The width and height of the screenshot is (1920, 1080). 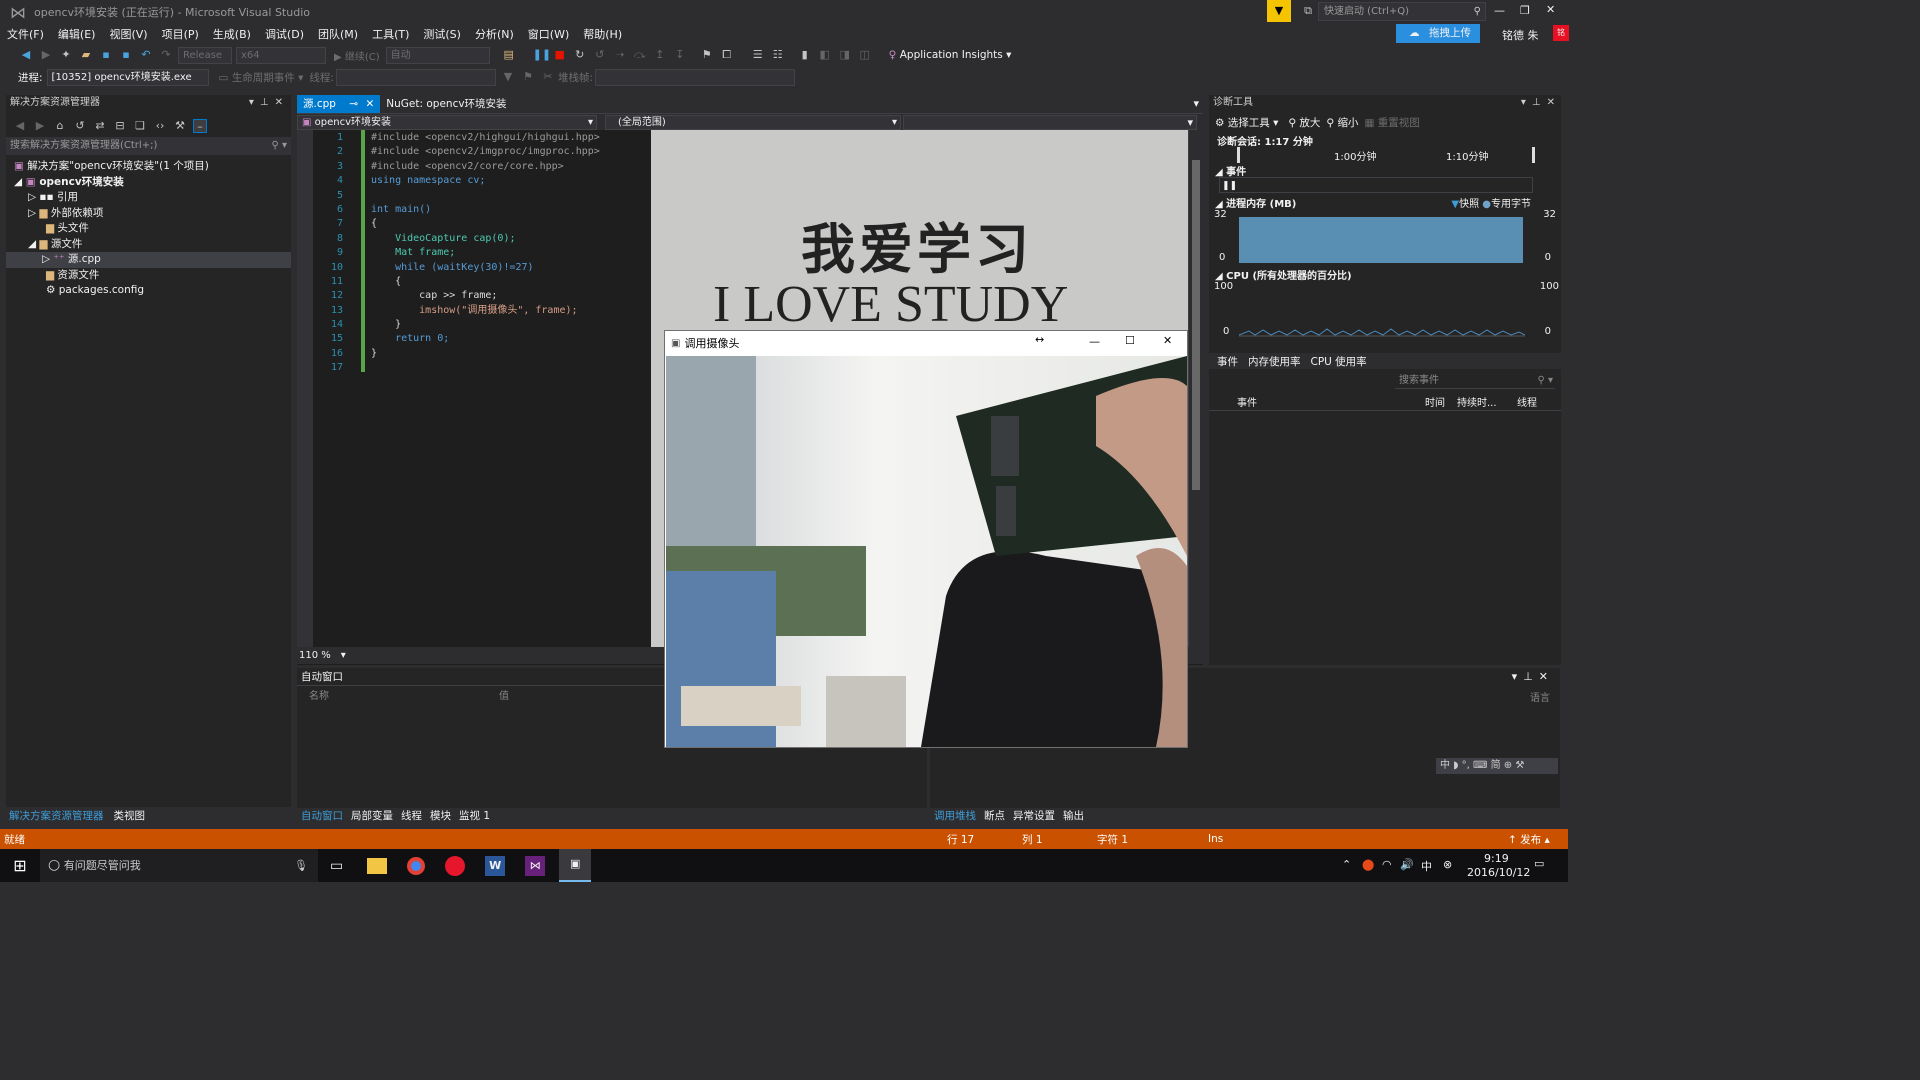 I want to click on code-line: #include <opencv2/highgui/highgui.hpp>, so click(x=508, y=138).